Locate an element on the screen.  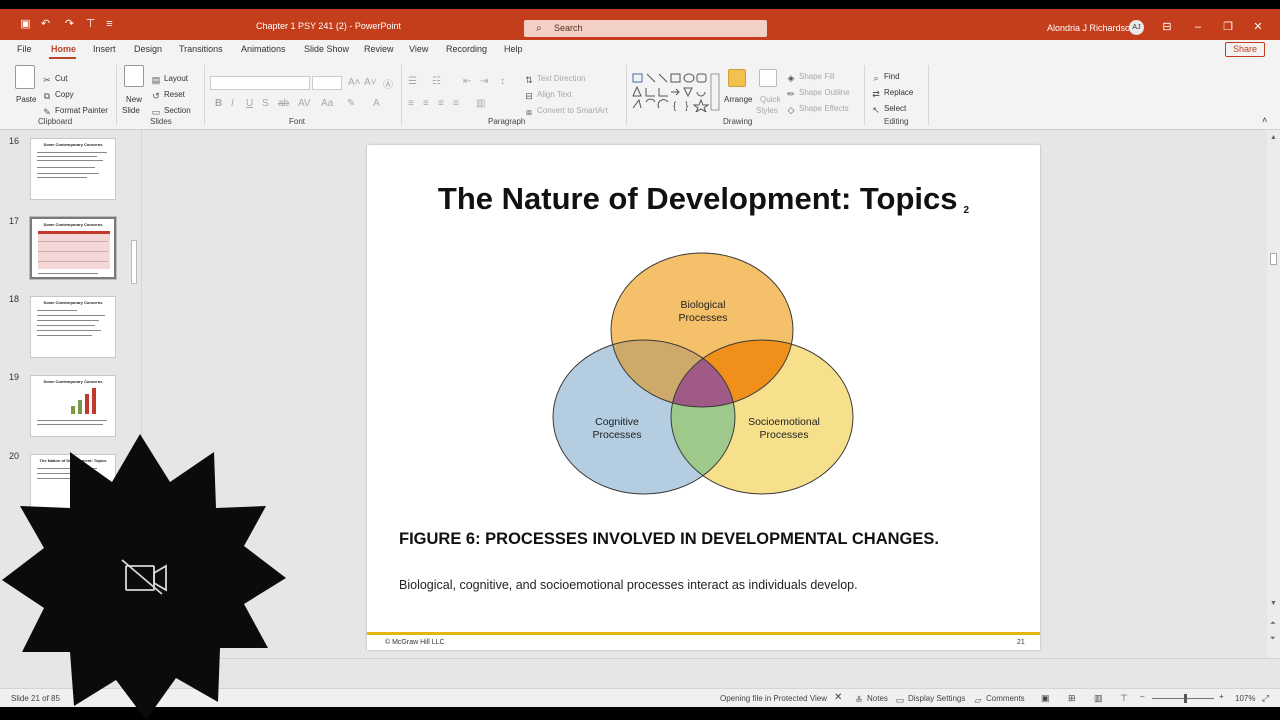
next-slide-icon: ⏷ is located at coordinates (1273, 639).